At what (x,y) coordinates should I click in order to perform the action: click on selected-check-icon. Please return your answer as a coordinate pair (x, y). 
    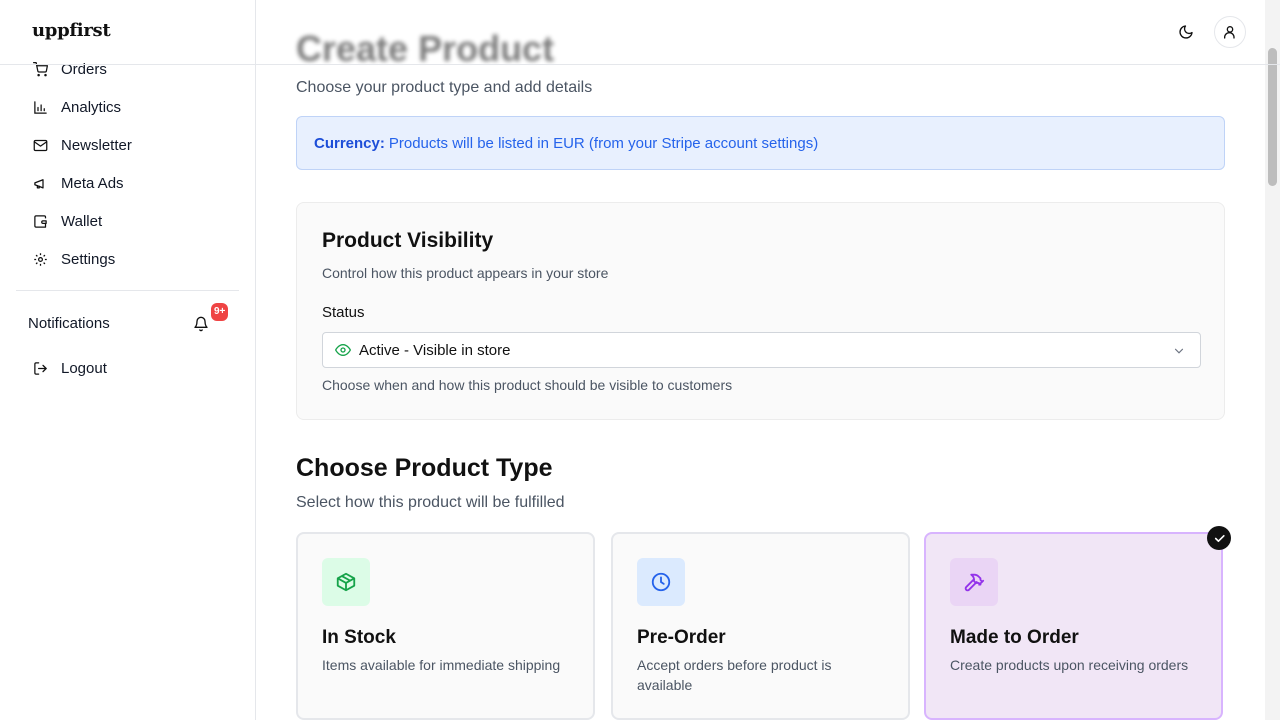
    Looking at the image, I should click on (1219, 538).